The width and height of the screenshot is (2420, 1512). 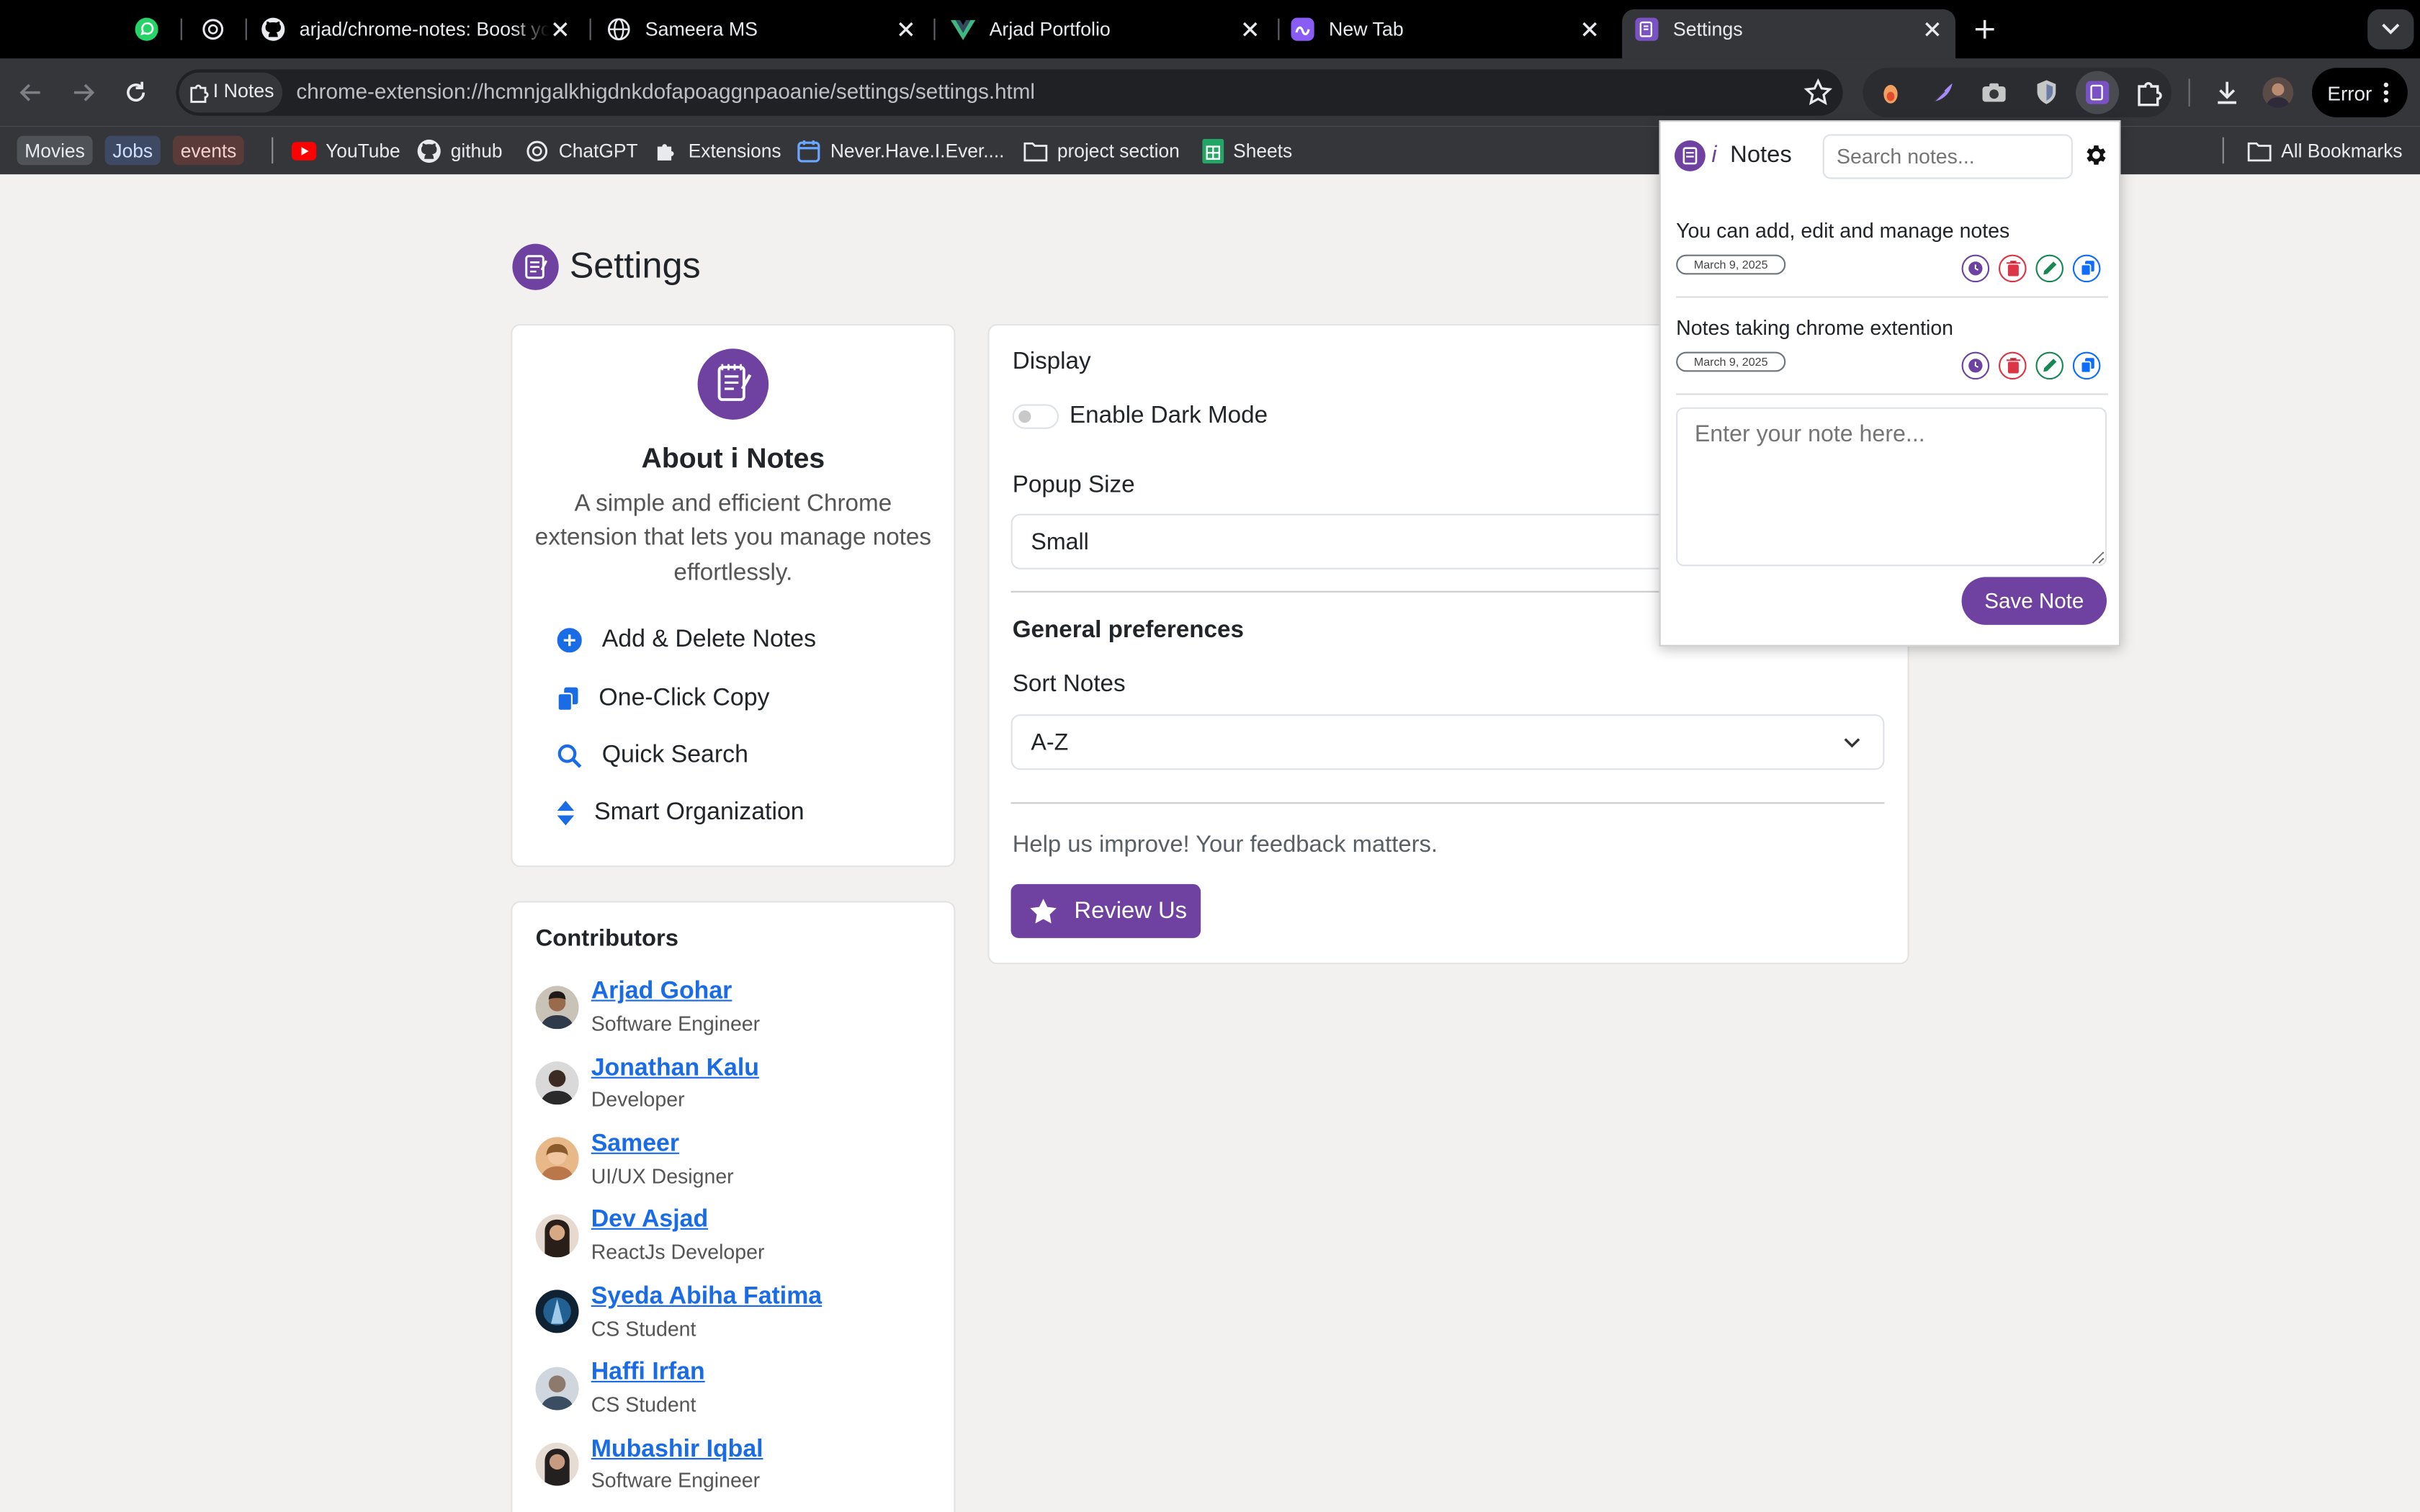 I want to click on popup-search-input, so click(x=1948, y=156).